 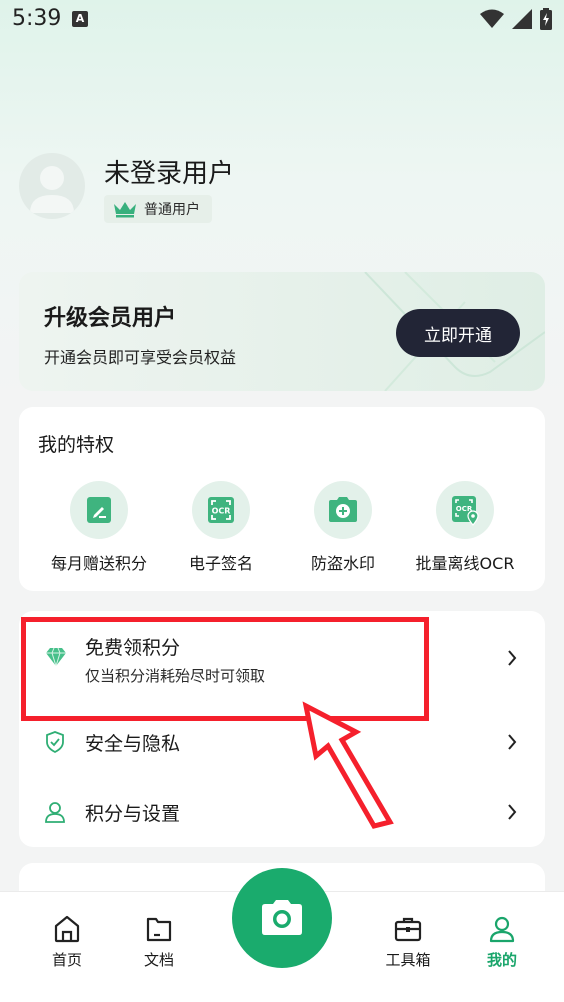 What do you see at coordinates (99, 527) in the screenshot?
I see `privilege-monthly-points: 每月赠送积分` at bounding box center [99, 527].